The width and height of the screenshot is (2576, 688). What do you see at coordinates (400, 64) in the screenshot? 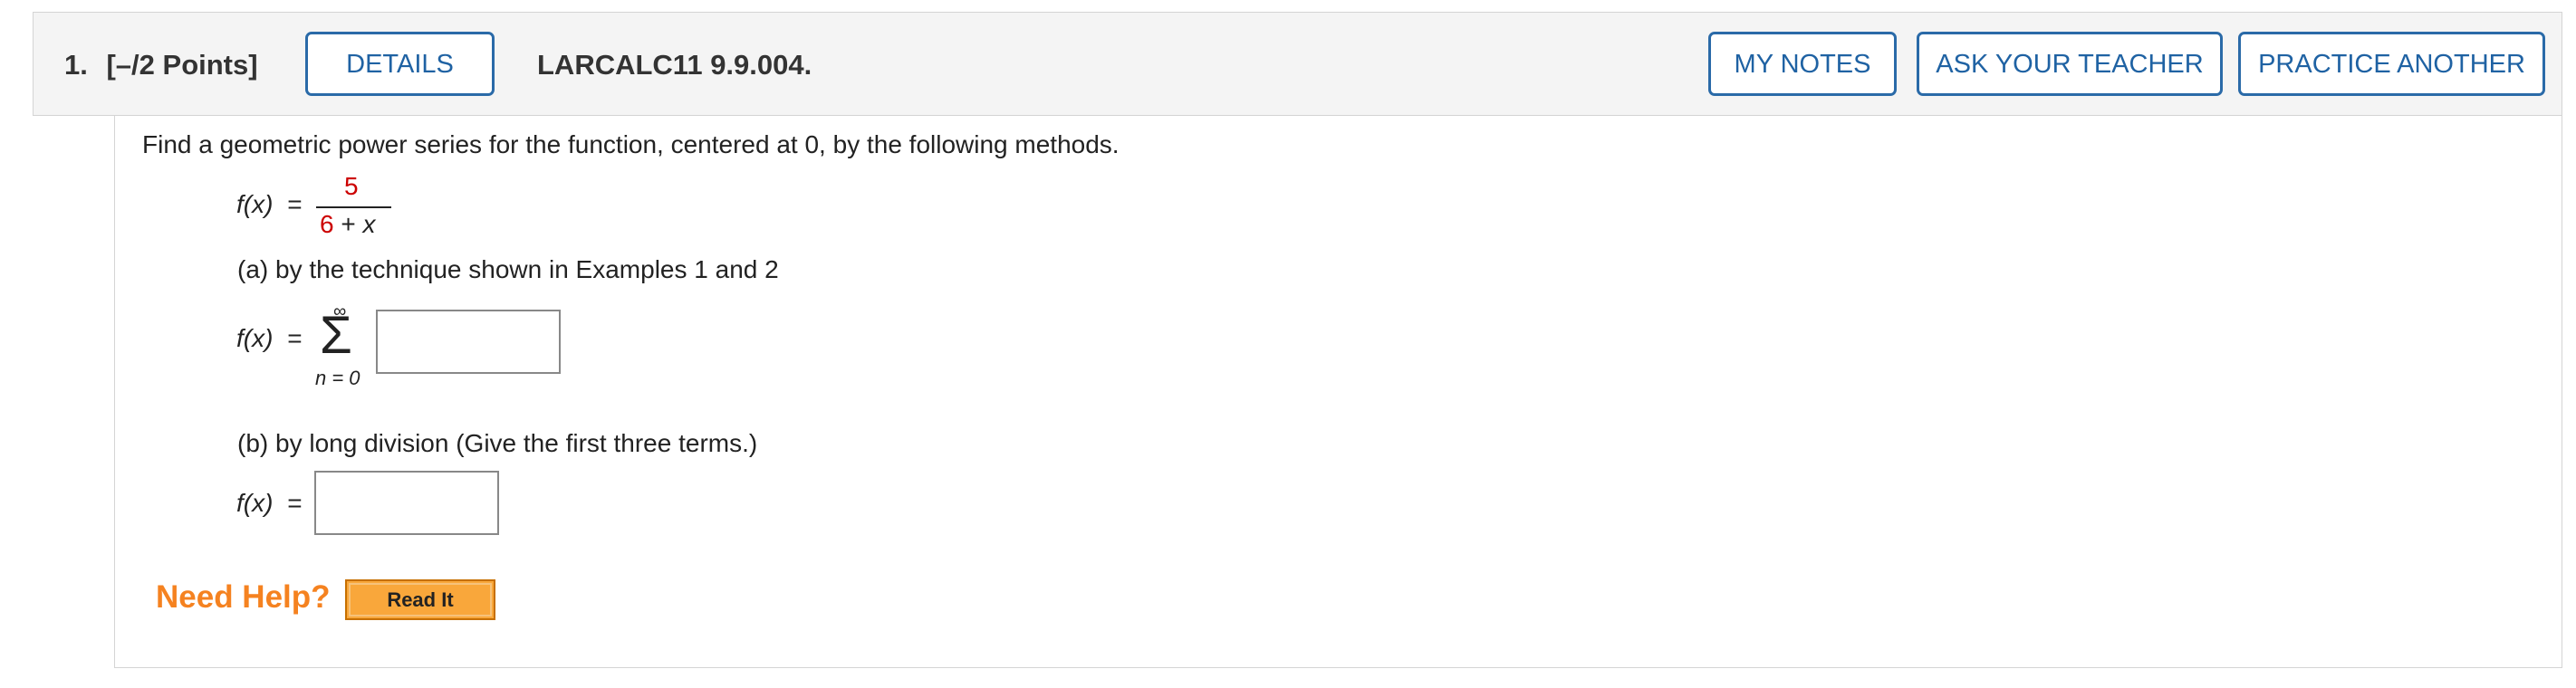
I see `details-button: DETAILS` at bounding box center [400, 64].